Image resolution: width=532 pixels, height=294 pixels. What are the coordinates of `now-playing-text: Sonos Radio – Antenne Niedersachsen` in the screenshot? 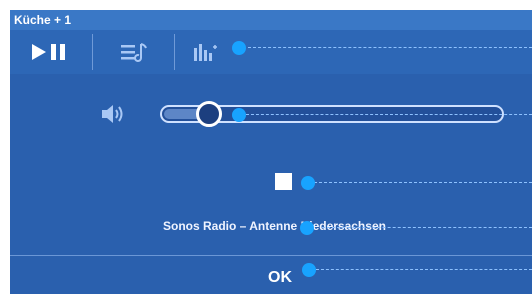 It's located at (274, 226).